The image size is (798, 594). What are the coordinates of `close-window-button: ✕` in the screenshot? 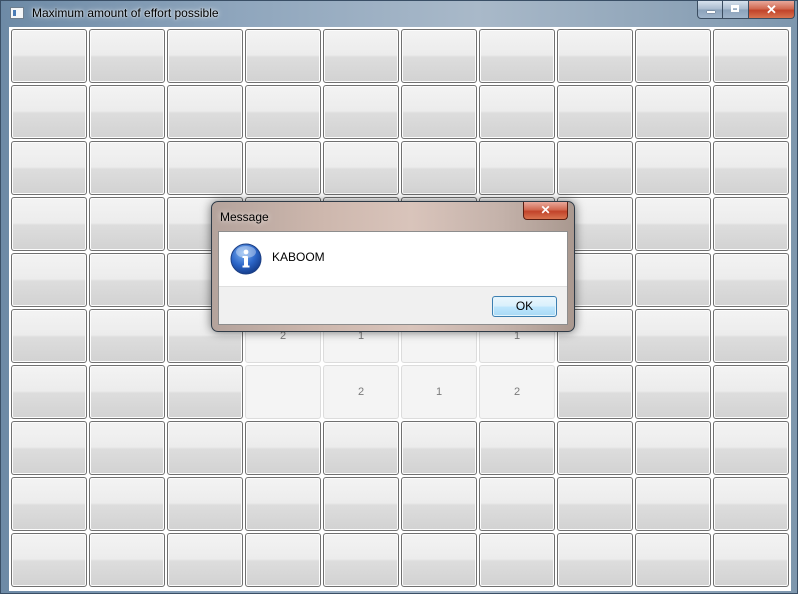 It's located at (772, 10).